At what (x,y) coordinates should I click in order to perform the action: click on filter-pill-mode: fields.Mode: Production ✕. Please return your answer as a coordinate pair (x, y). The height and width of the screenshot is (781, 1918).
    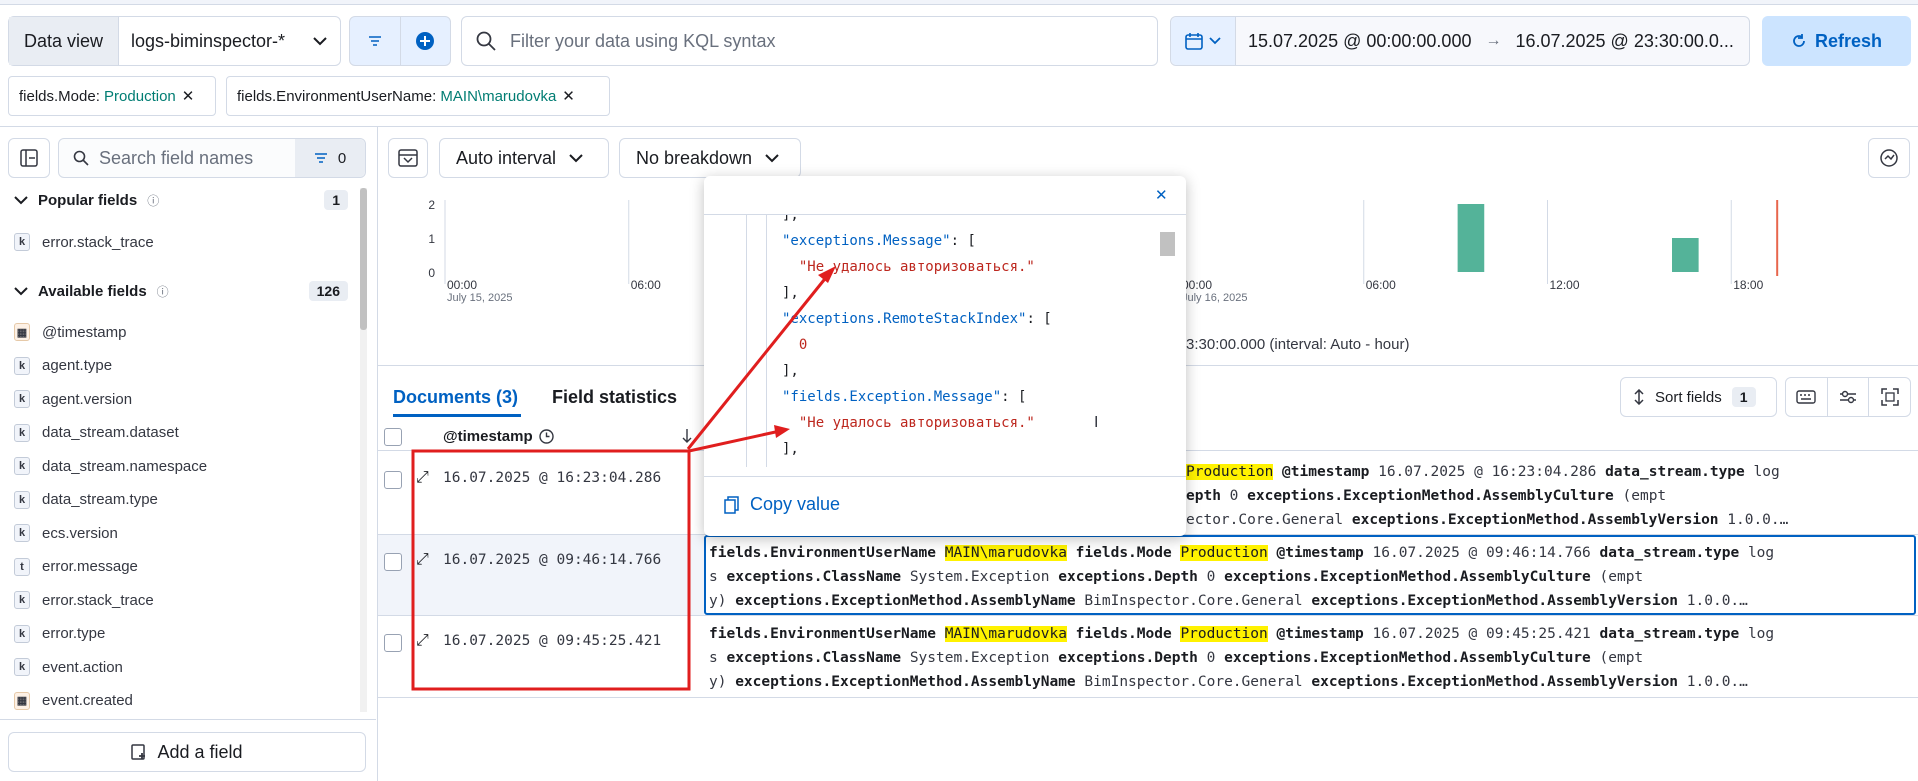
    Looking at the image, I should click on (112, 96).